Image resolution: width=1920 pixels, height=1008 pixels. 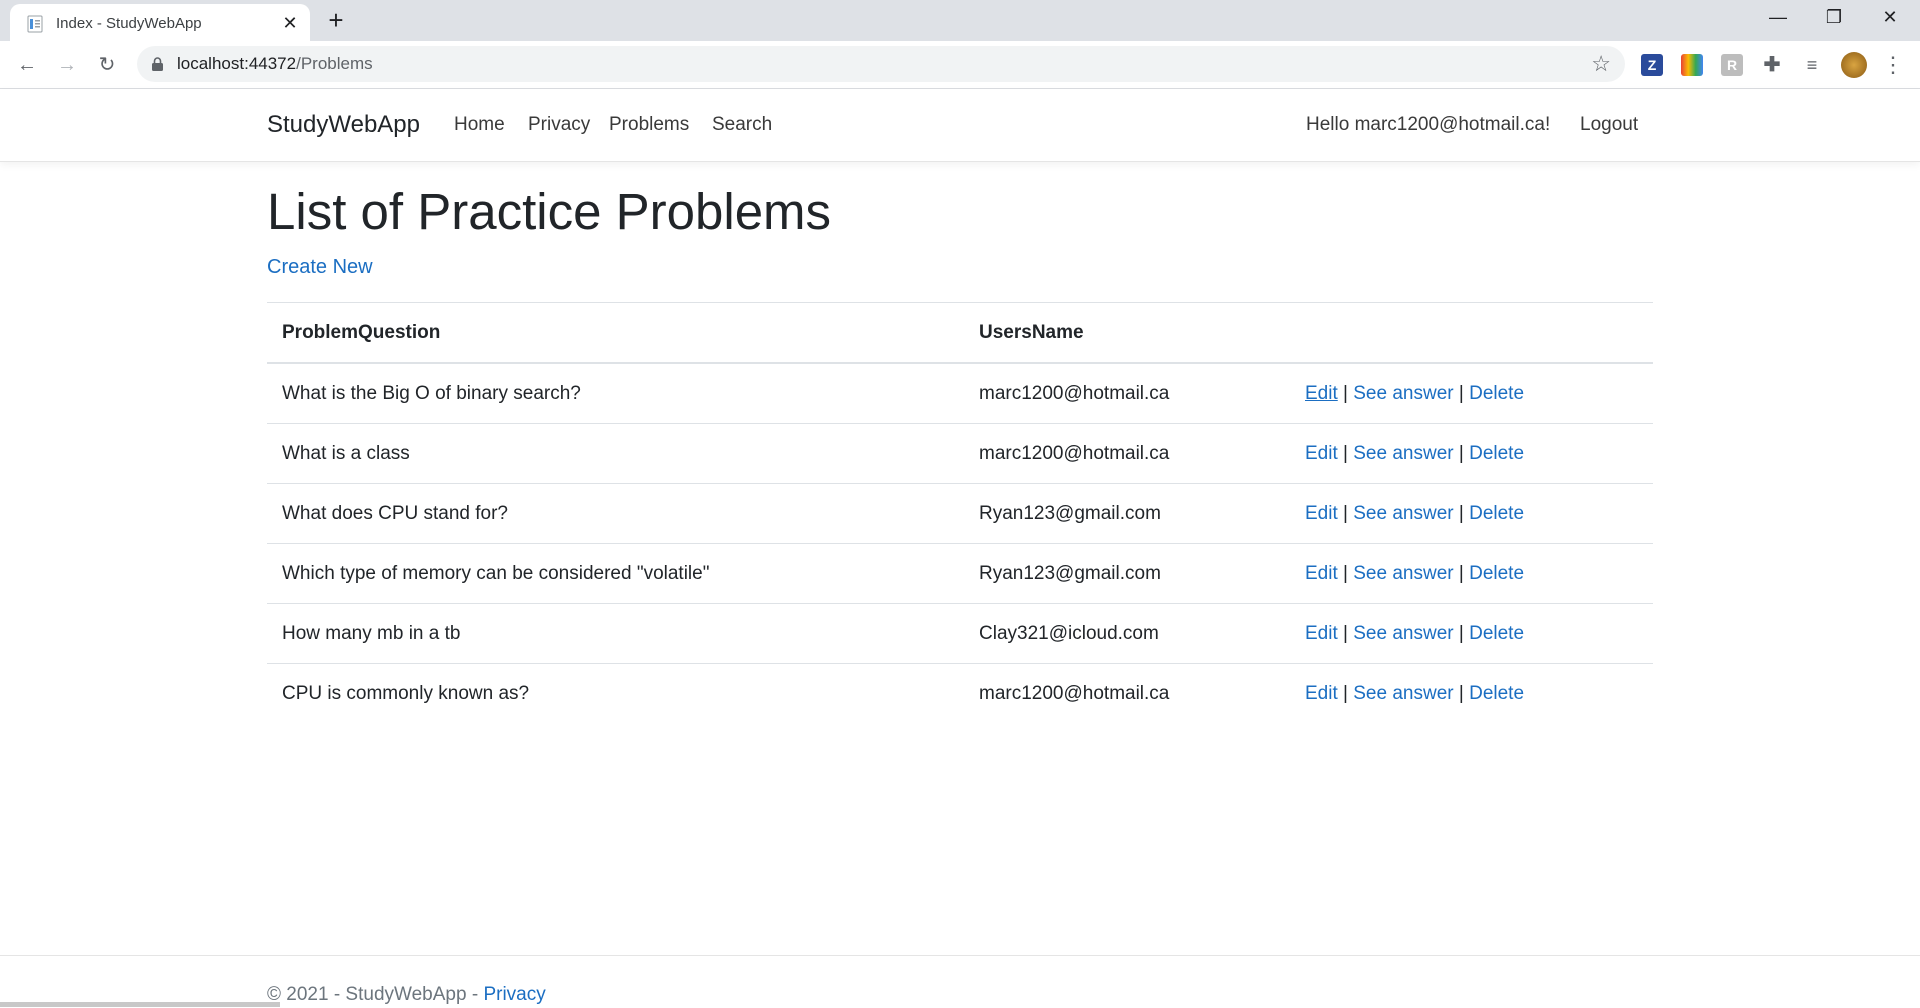 I want to click on browser-tabstrip: Index - StudyWebApp ✕ + — ❐ ✕, so click(x=960, y=20).